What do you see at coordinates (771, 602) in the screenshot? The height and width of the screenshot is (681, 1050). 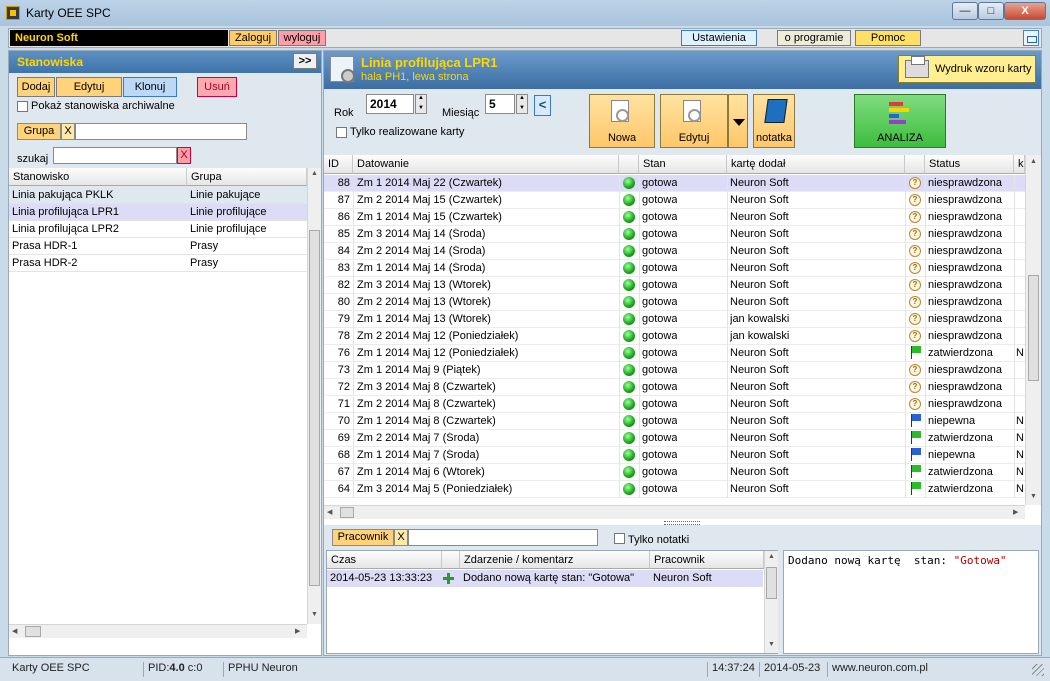 I see `history-vertical-scrollbar: ▲ ▼` at bounding box center [771, 602].